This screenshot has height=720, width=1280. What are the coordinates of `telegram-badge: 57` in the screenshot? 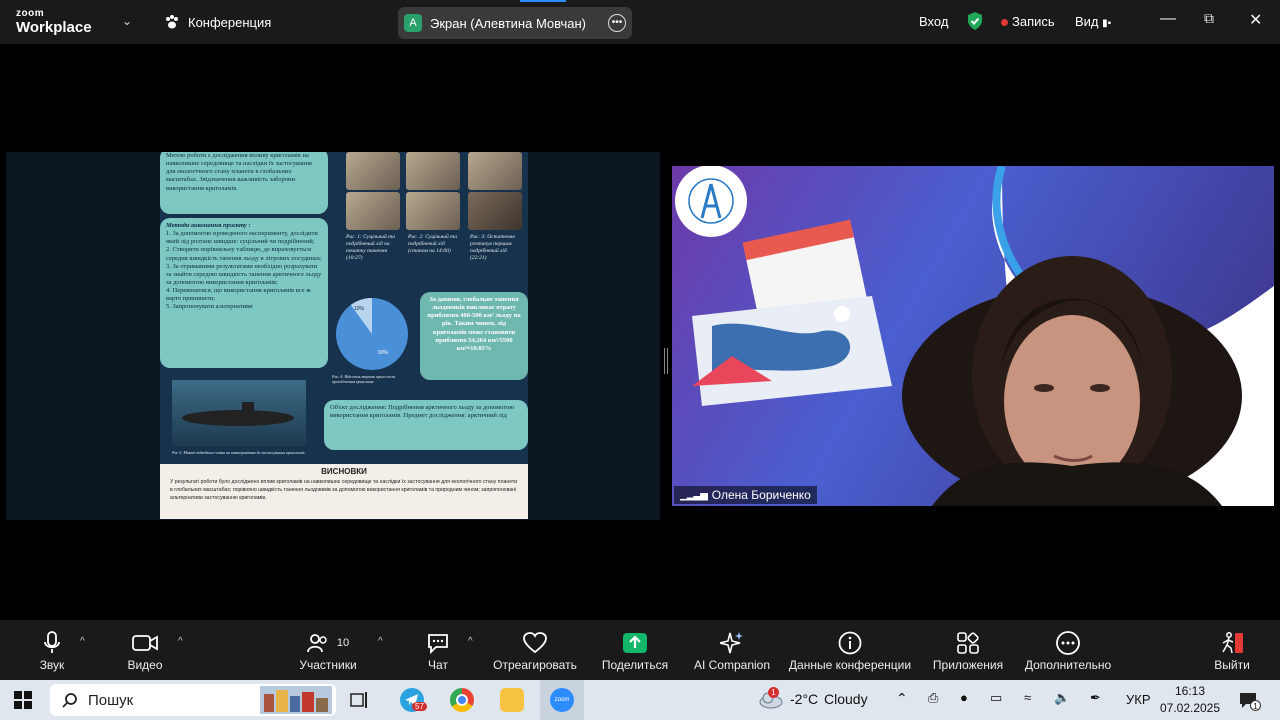 It's located at (419, 706).